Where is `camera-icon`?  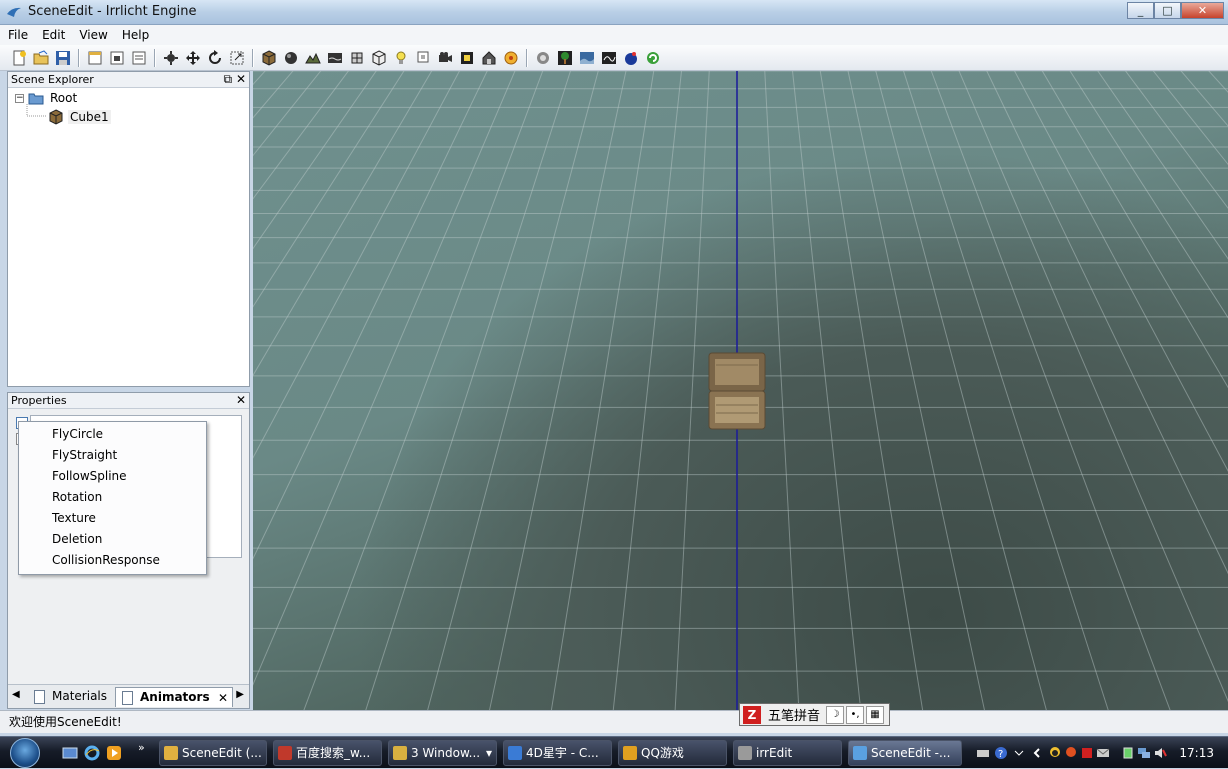
camera-icon is located at coordinates (445, 58).